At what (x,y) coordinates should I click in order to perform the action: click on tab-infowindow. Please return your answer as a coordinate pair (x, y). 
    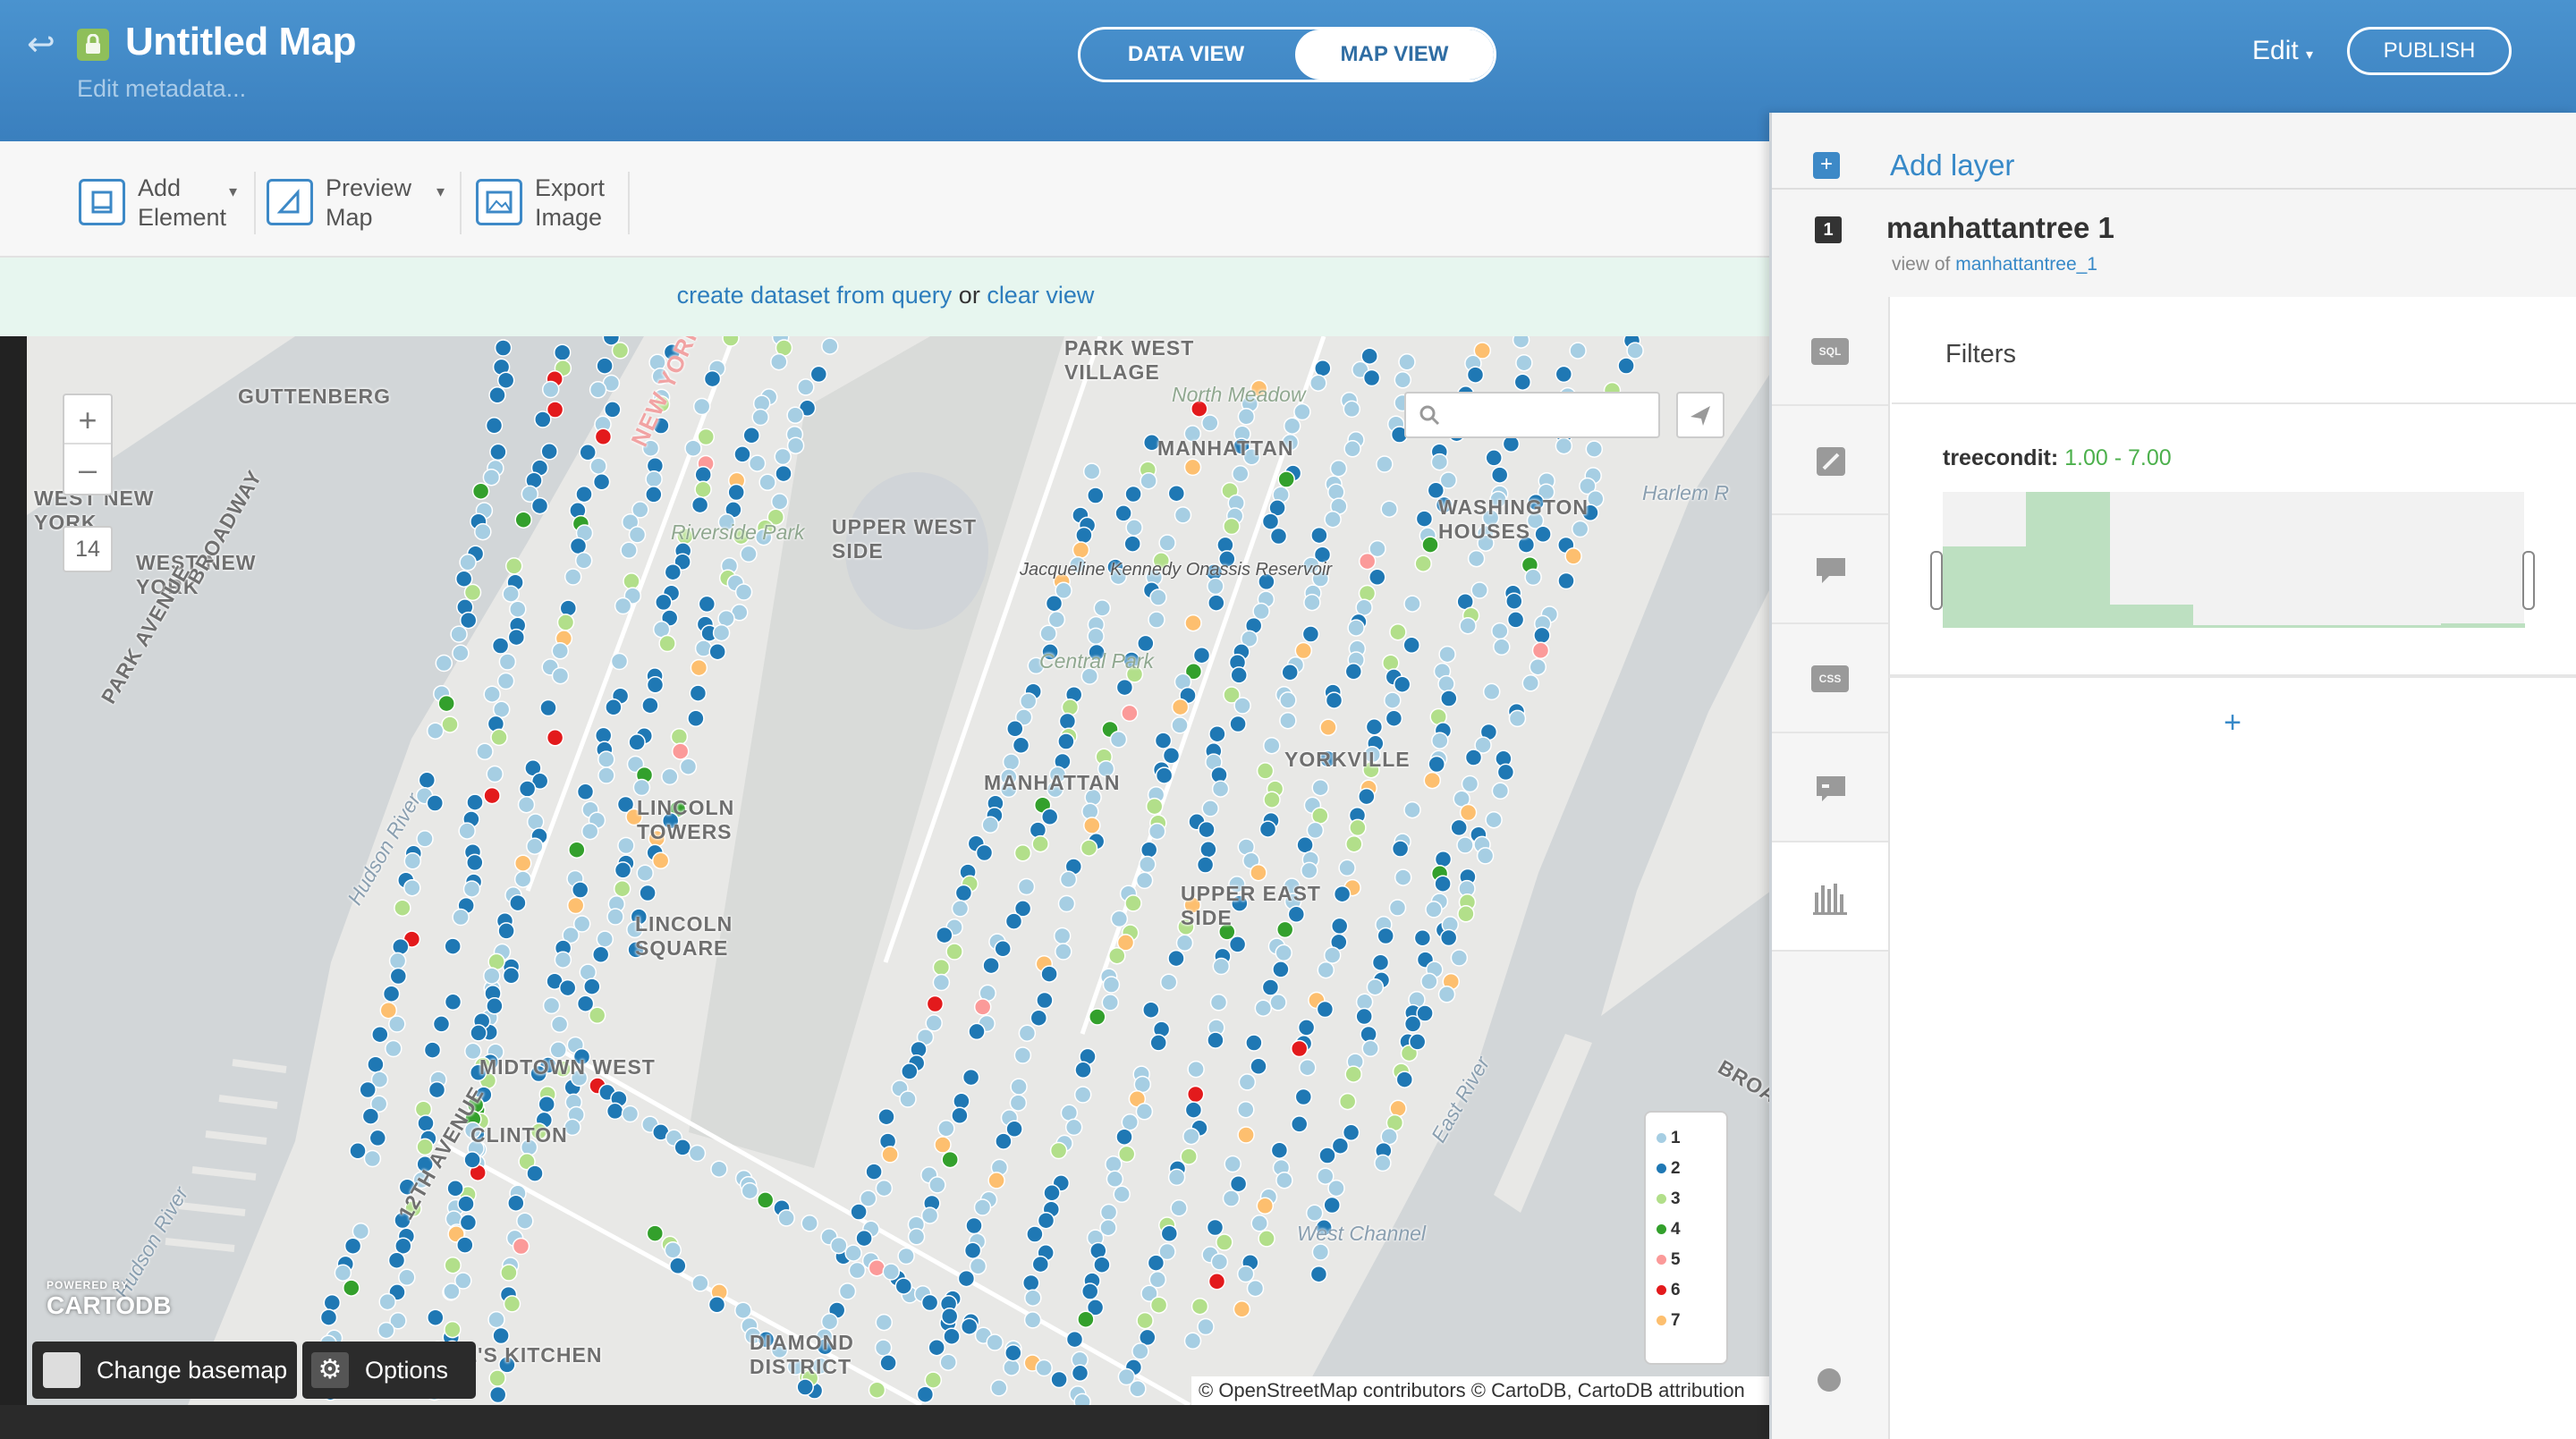
    Looking at the image, I should click on (1830, 569).